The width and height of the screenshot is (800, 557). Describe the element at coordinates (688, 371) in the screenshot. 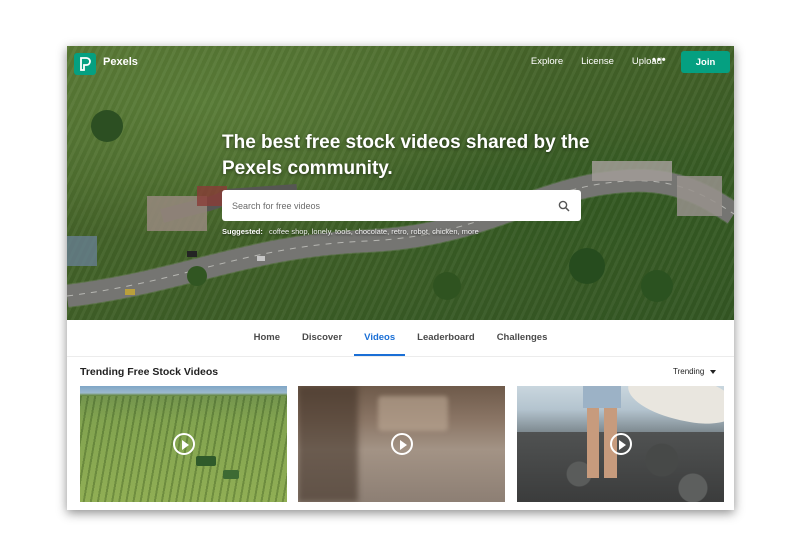

I see `sort-label: Trending` at that location.